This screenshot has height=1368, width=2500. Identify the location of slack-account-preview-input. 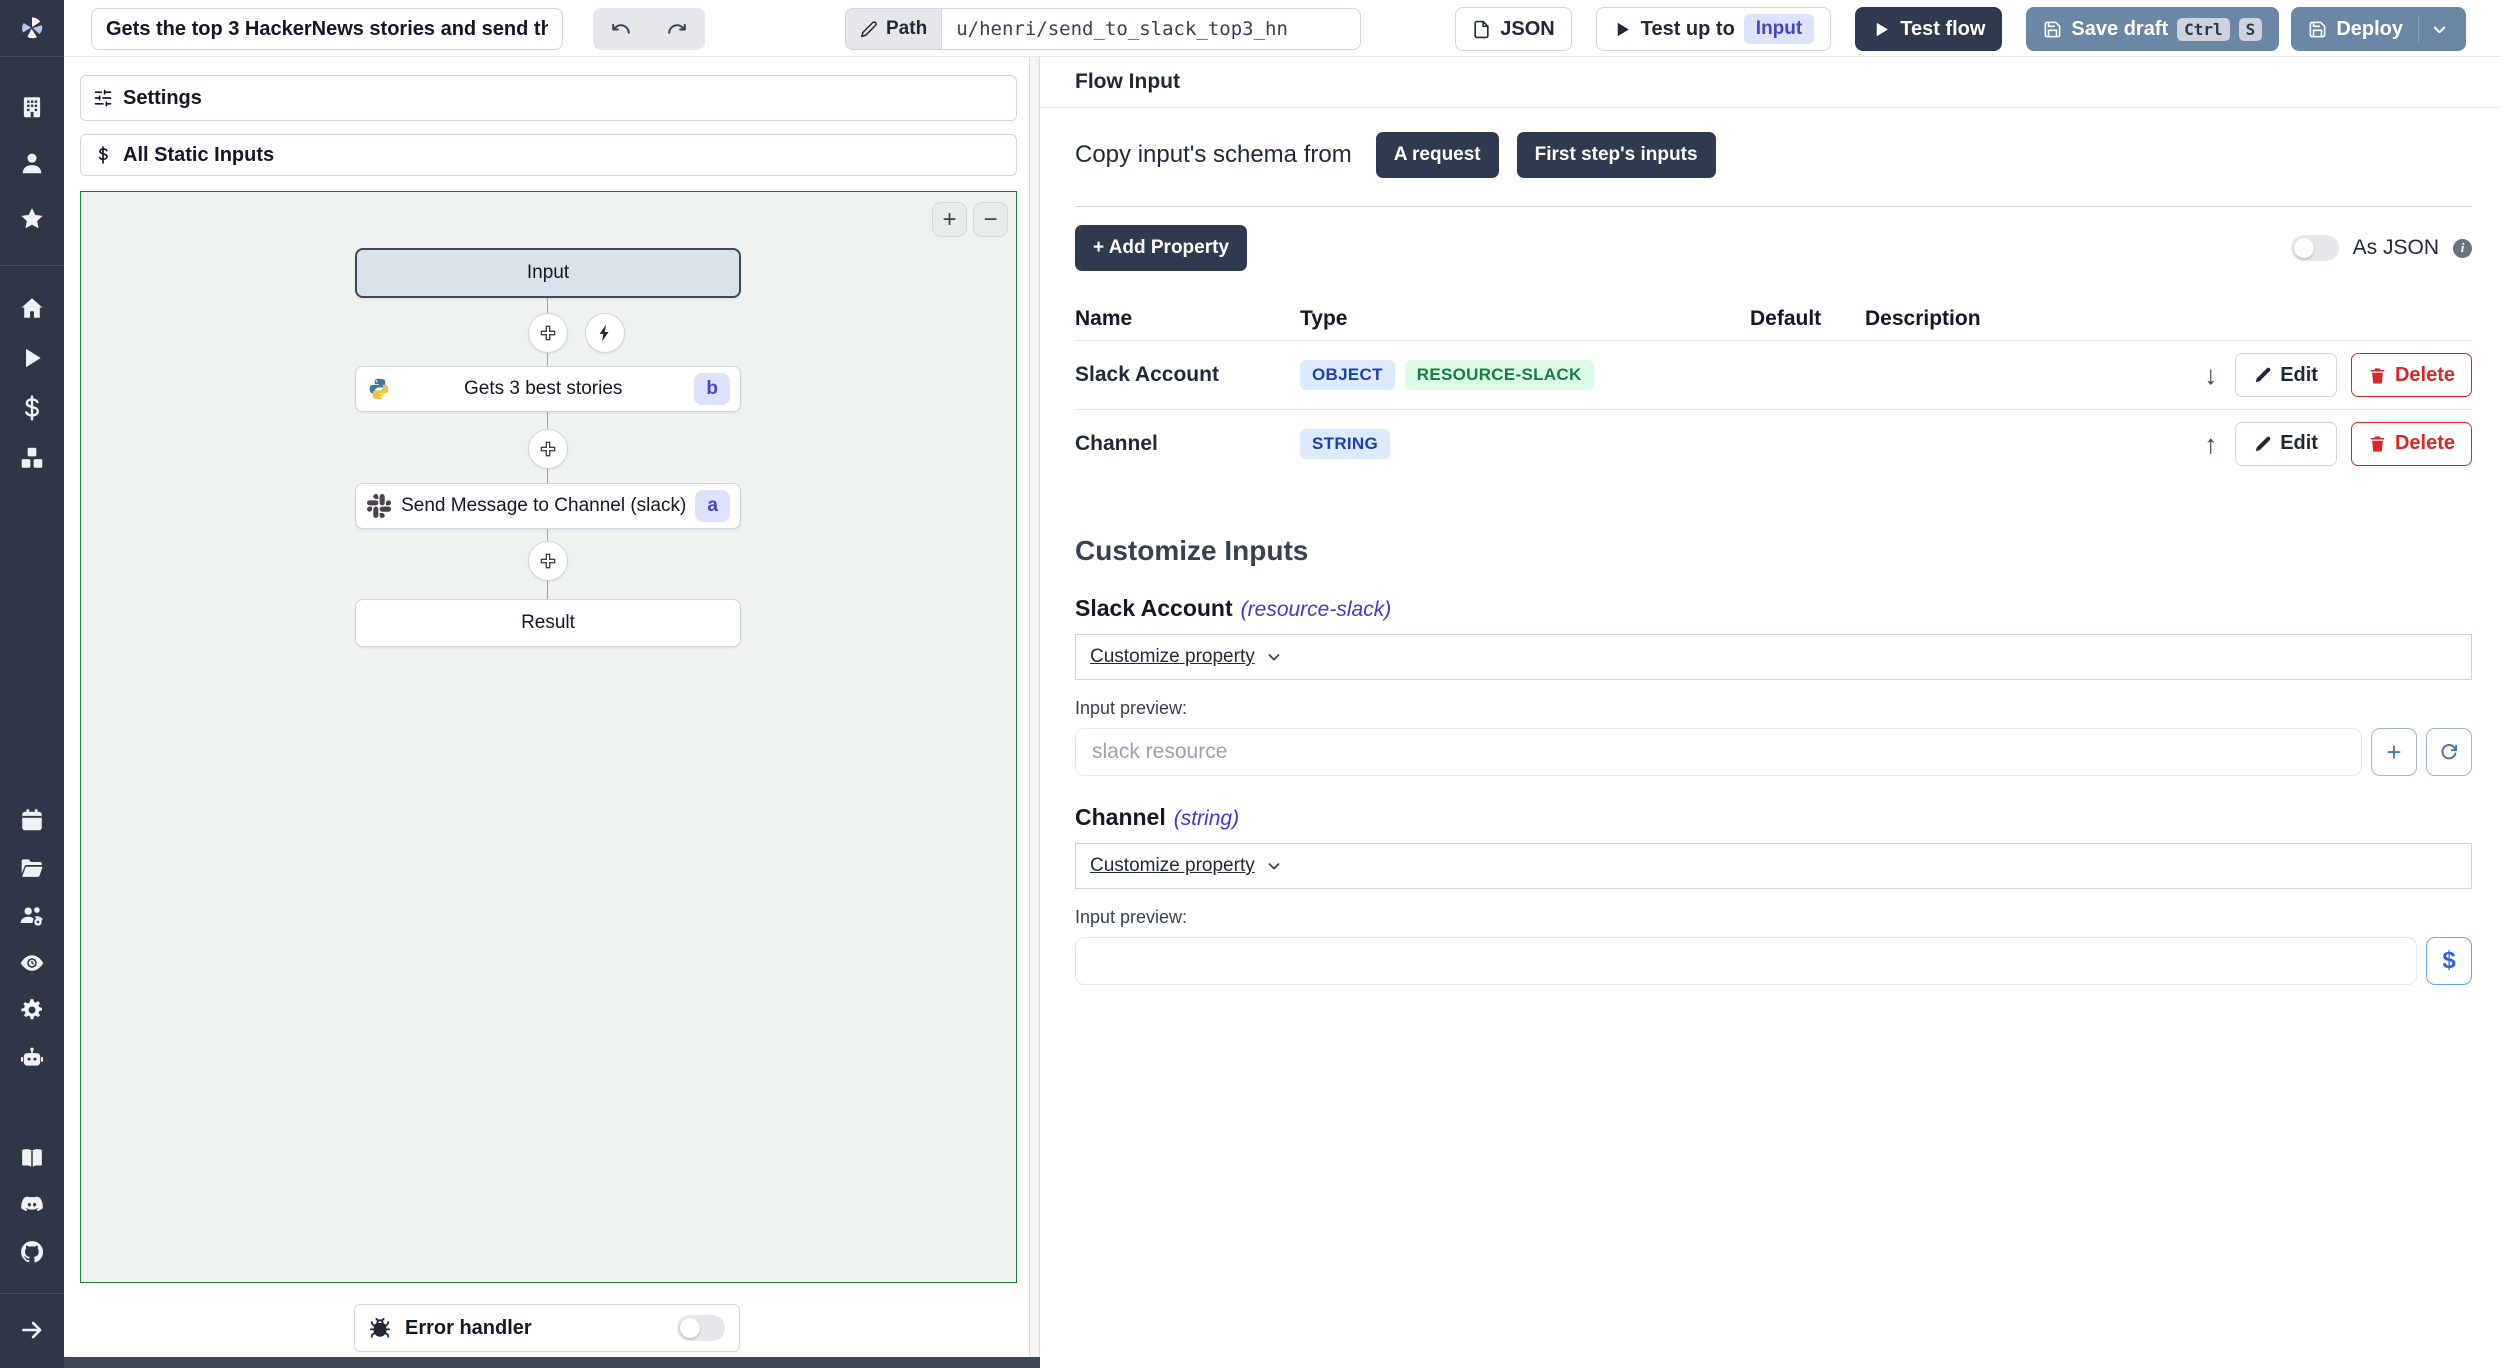
(1718, 752).